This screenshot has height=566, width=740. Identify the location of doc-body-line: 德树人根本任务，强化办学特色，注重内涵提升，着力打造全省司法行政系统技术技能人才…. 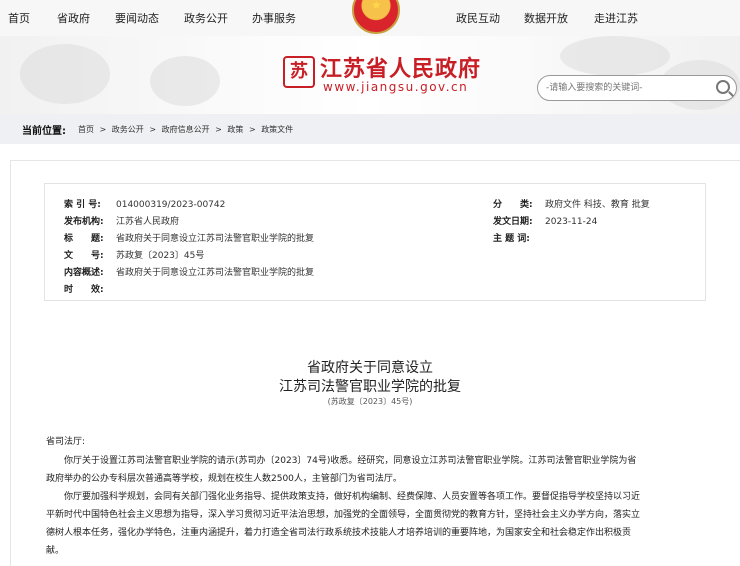
(339, 533).